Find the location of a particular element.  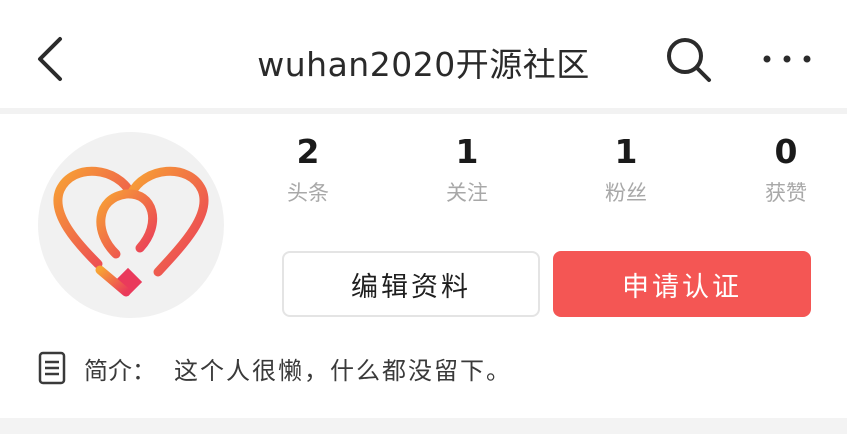

stat-value: 2 is located at coordinates (308, 151).